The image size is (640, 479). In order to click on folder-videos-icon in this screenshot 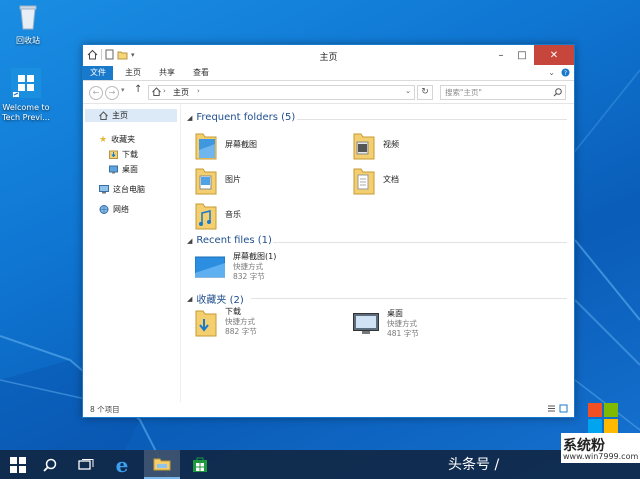, I will do `click(364, 146)`.